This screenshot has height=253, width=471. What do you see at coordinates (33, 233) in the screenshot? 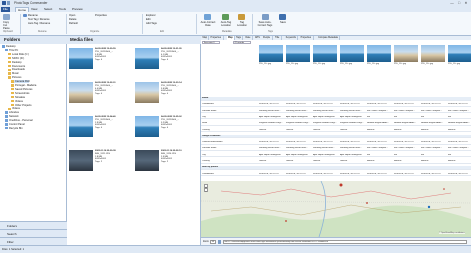
I see `nav-search-button: Search` at bounding box center [33, 233].